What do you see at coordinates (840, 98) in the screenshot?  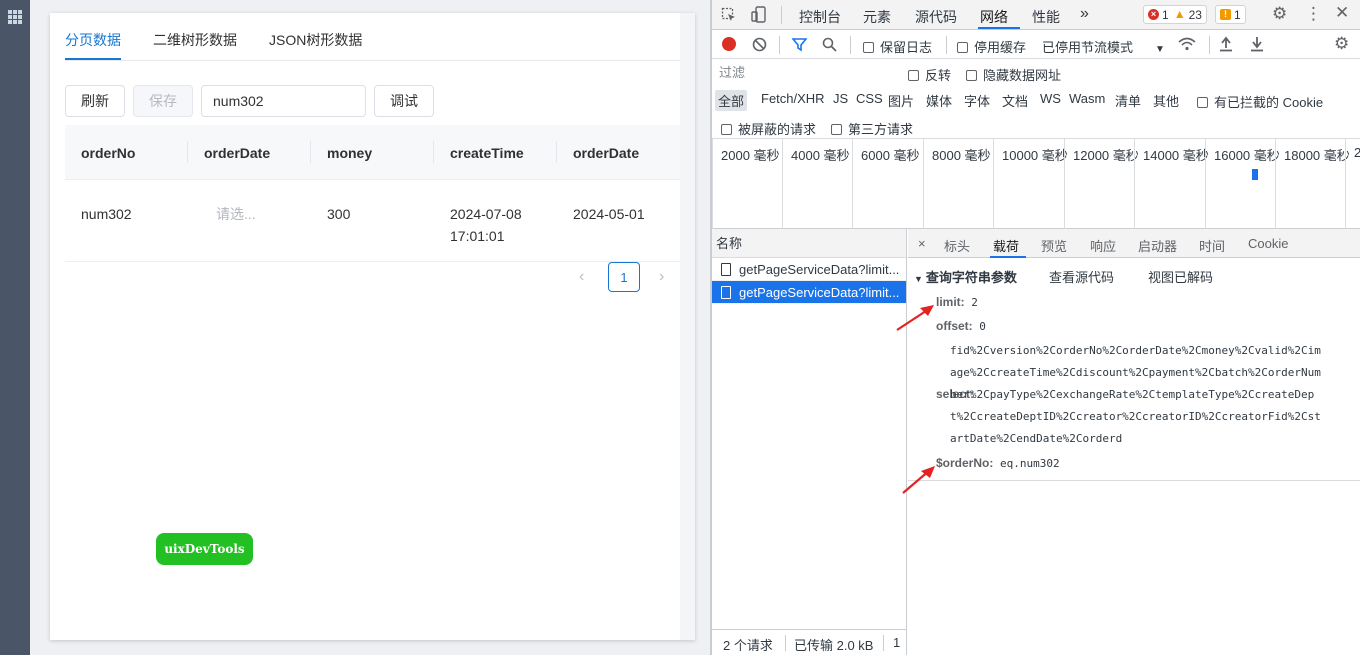 I see `type-filter-js: JS` at bounding box center [840, 98].